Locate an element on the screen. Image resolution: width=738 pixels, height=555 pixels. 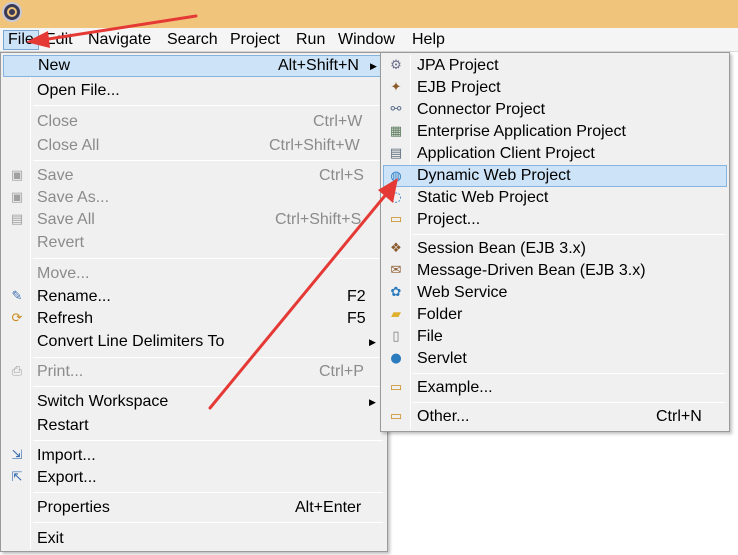
ejb-project-icon: ✦ is located at coordinates (396, 87).